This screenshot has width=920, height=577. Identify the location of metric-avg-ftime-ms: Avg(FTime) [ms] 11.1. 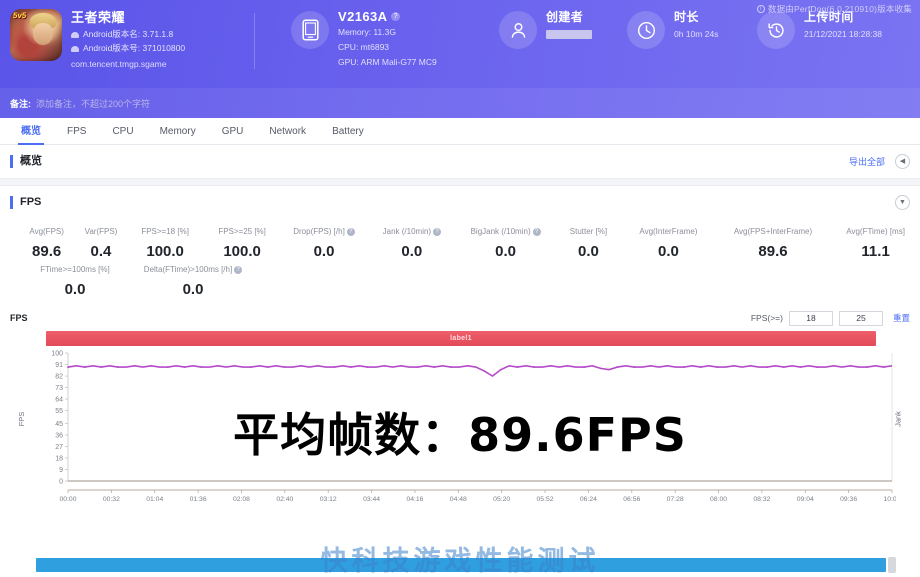
(875, 244).